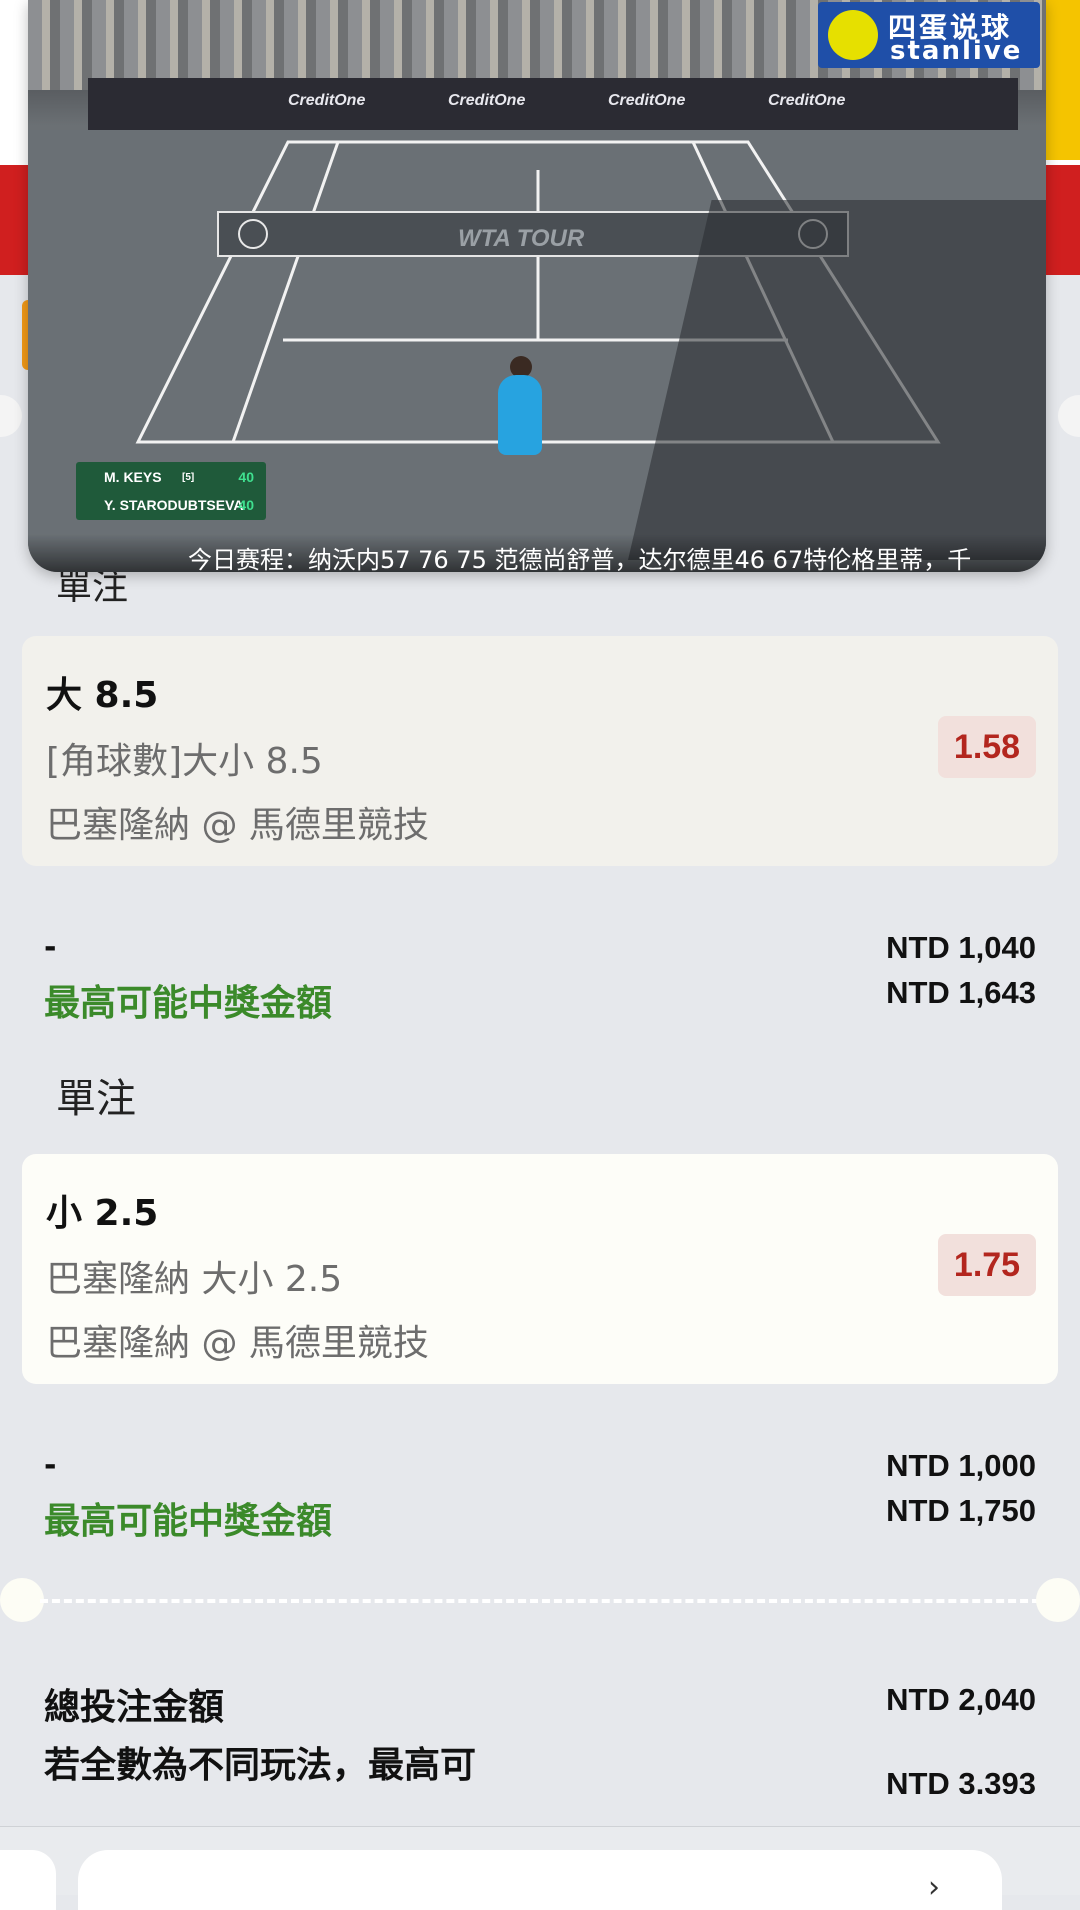  I want to click on multi-win-label: 若全數為不同玩法，最高可, so click(260, 1765).